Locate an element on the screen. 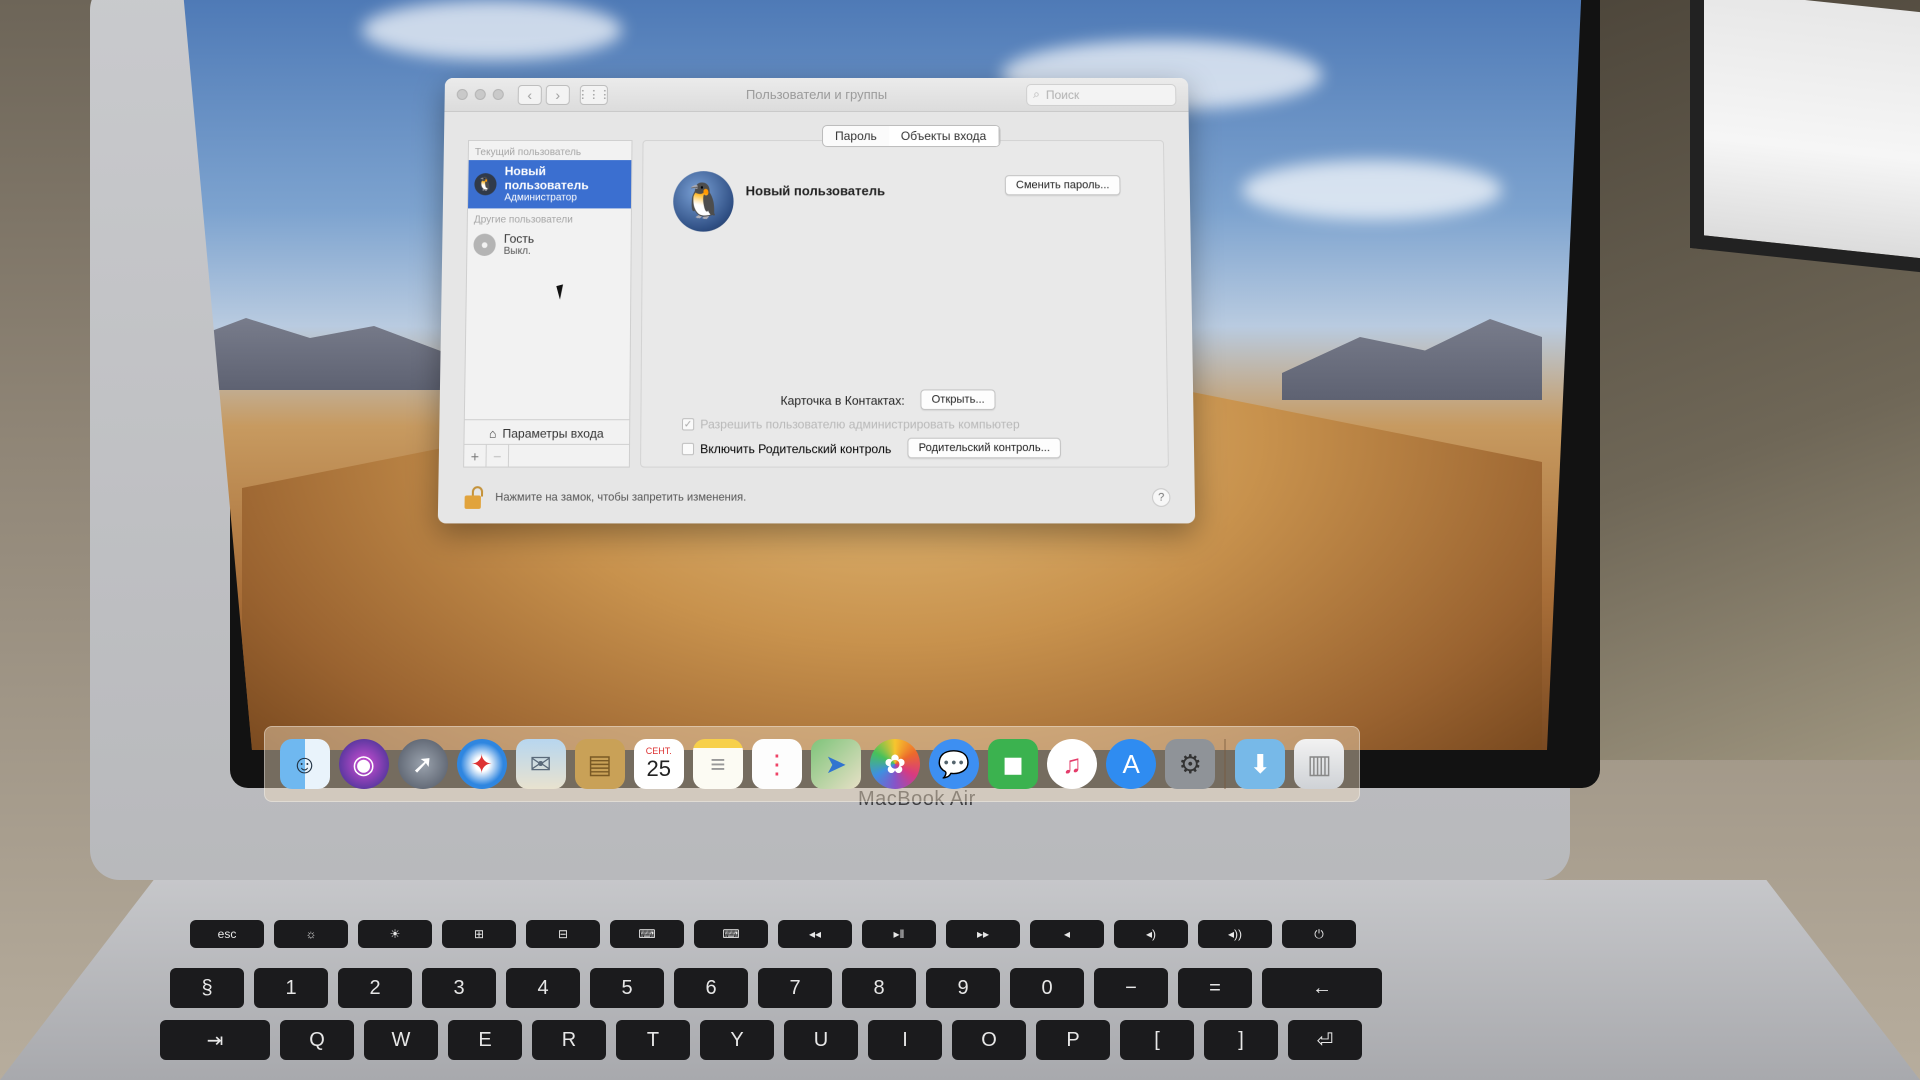 The image size is (1920, 1080). app-store-icon: A is located at coordinates (1131, 764).